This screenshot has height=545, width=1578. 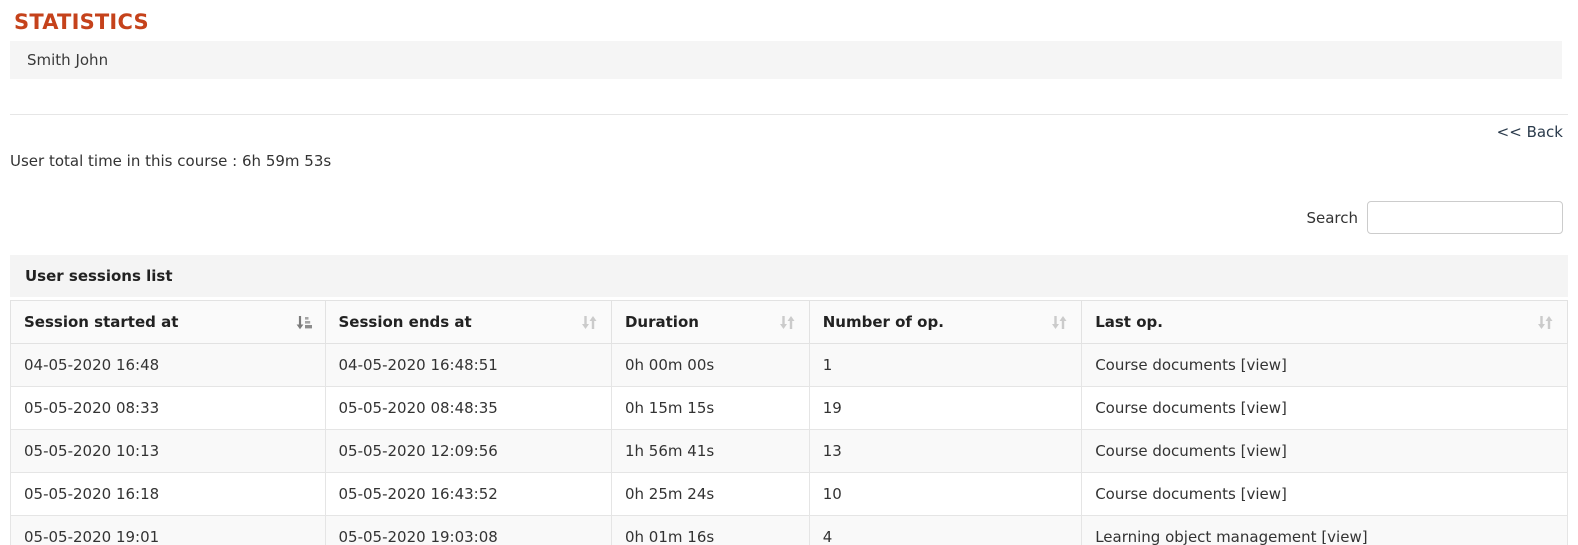 I want to click on search-input, so click(x=1465, y=217).